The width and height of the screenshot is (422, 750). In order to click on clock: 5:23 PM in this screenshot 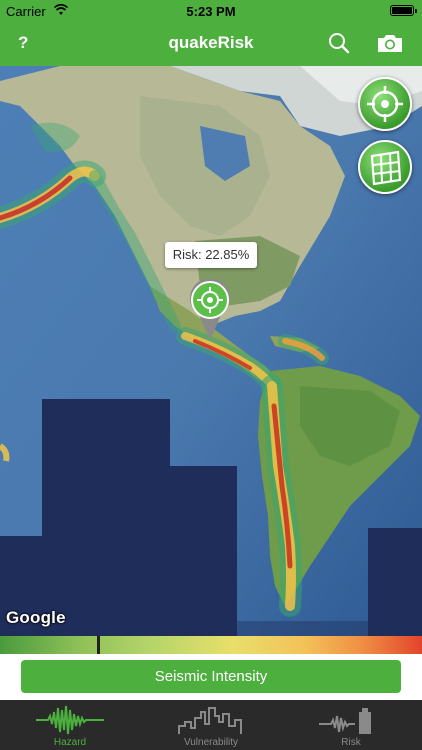, I will do `click(211, 11)`.